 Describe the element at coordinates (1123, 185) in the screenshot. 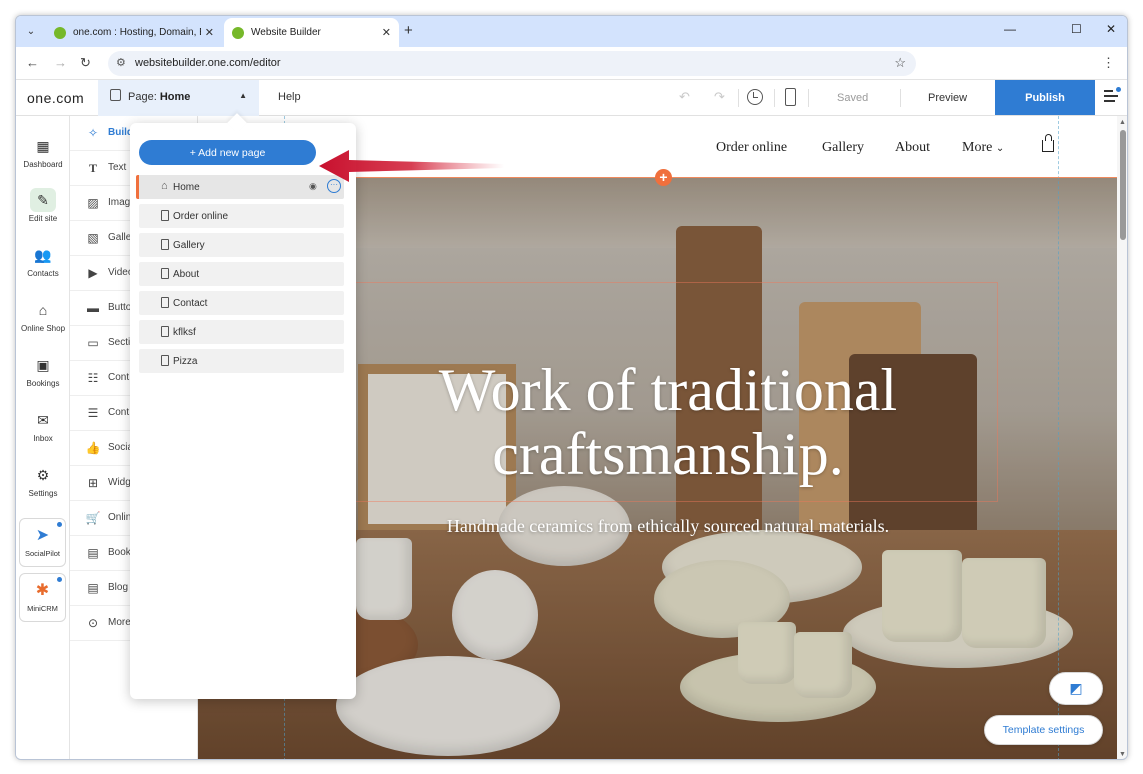

I see `scrollbar-thumb` at that location.